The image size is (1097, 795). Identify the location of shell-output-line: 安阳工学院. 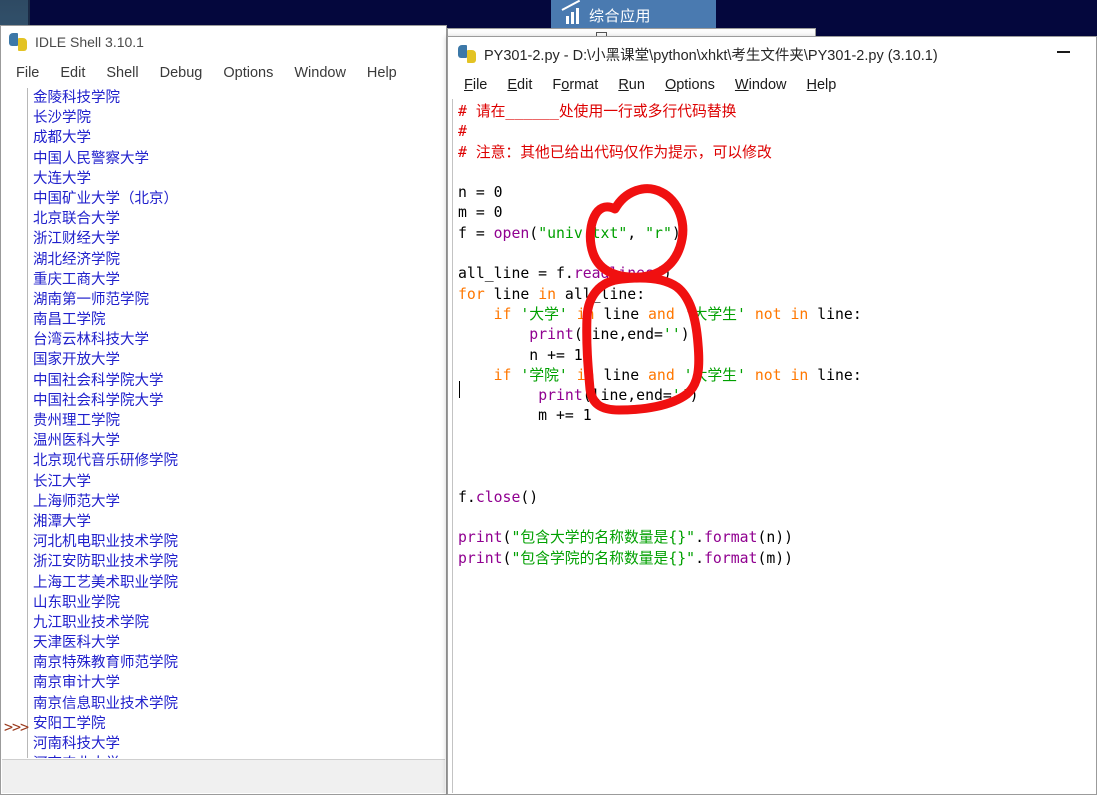
(69, 723).